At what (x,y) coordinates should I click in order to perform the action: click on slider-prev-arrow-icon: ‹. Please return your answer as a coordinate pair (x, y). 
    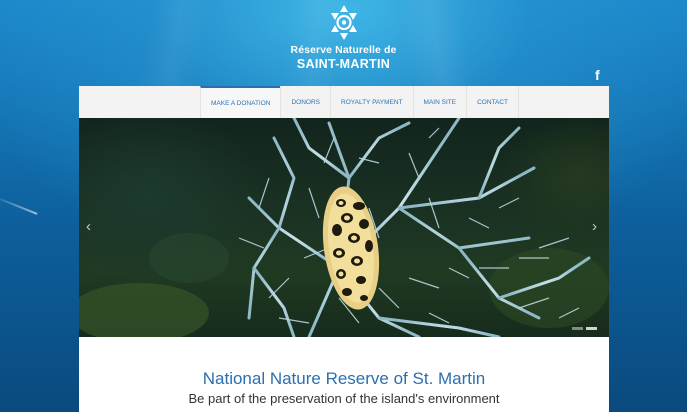
    Looking at the image, I should click on (88, 226).